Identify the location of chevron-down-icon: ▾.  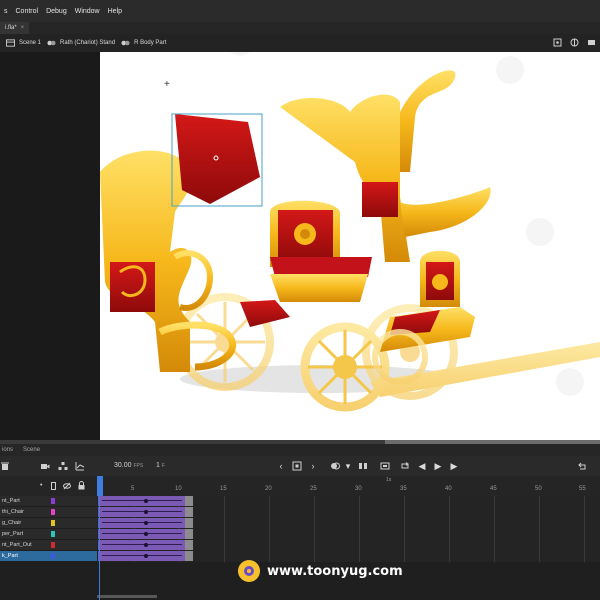
(348, 466).